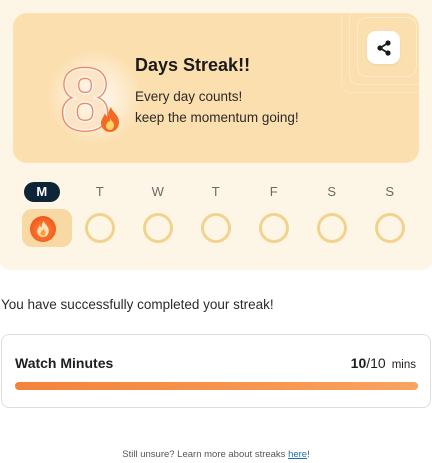 The width and height of the screenshot is (432, 463). Describe the element at coordinates (358, 363) in the screenshot. I see `watch-minutes-current: 10` at that location.